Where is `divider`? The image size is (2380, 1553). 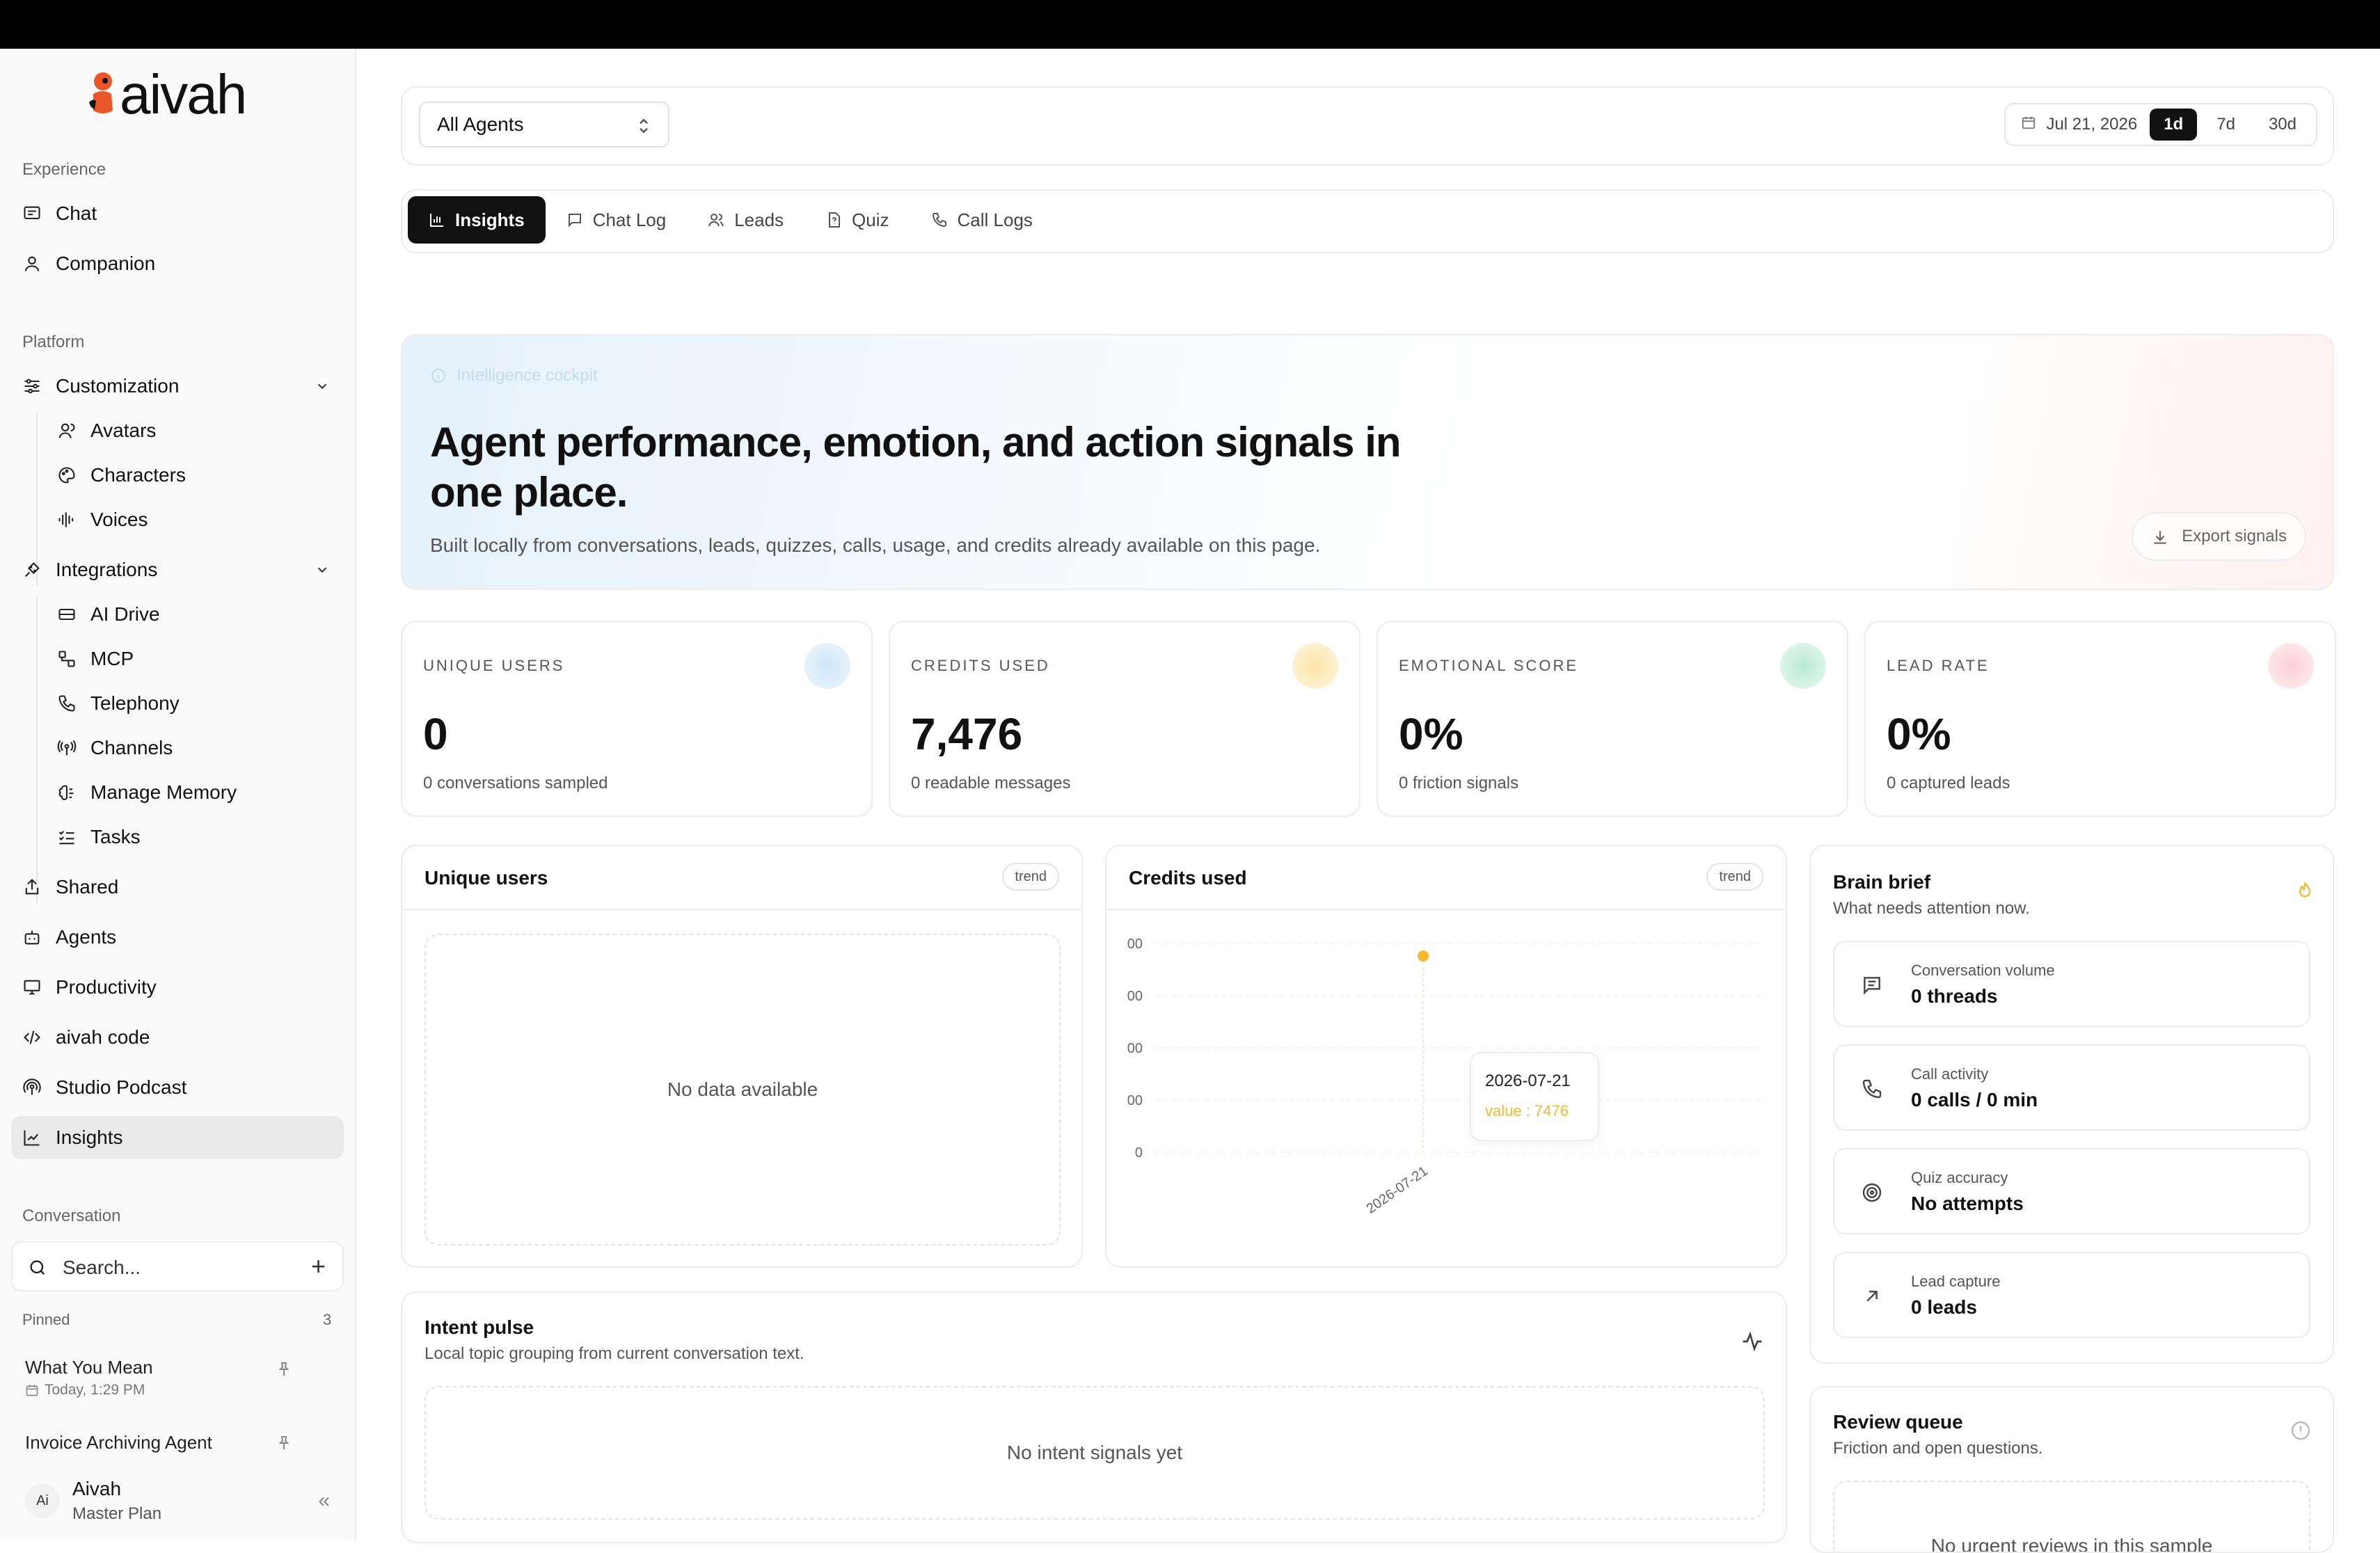
divider is located at coordinates (1446, 909).